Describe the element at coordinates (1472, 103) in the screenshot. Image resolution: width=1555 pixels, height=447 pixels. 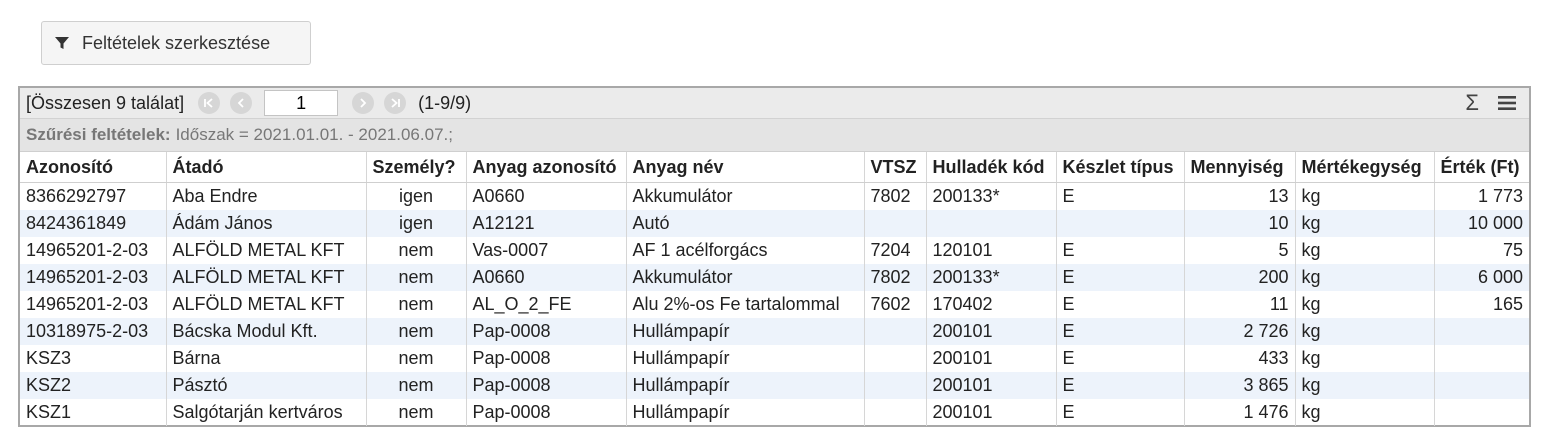
I see `sum-icon: Σ` at that location.